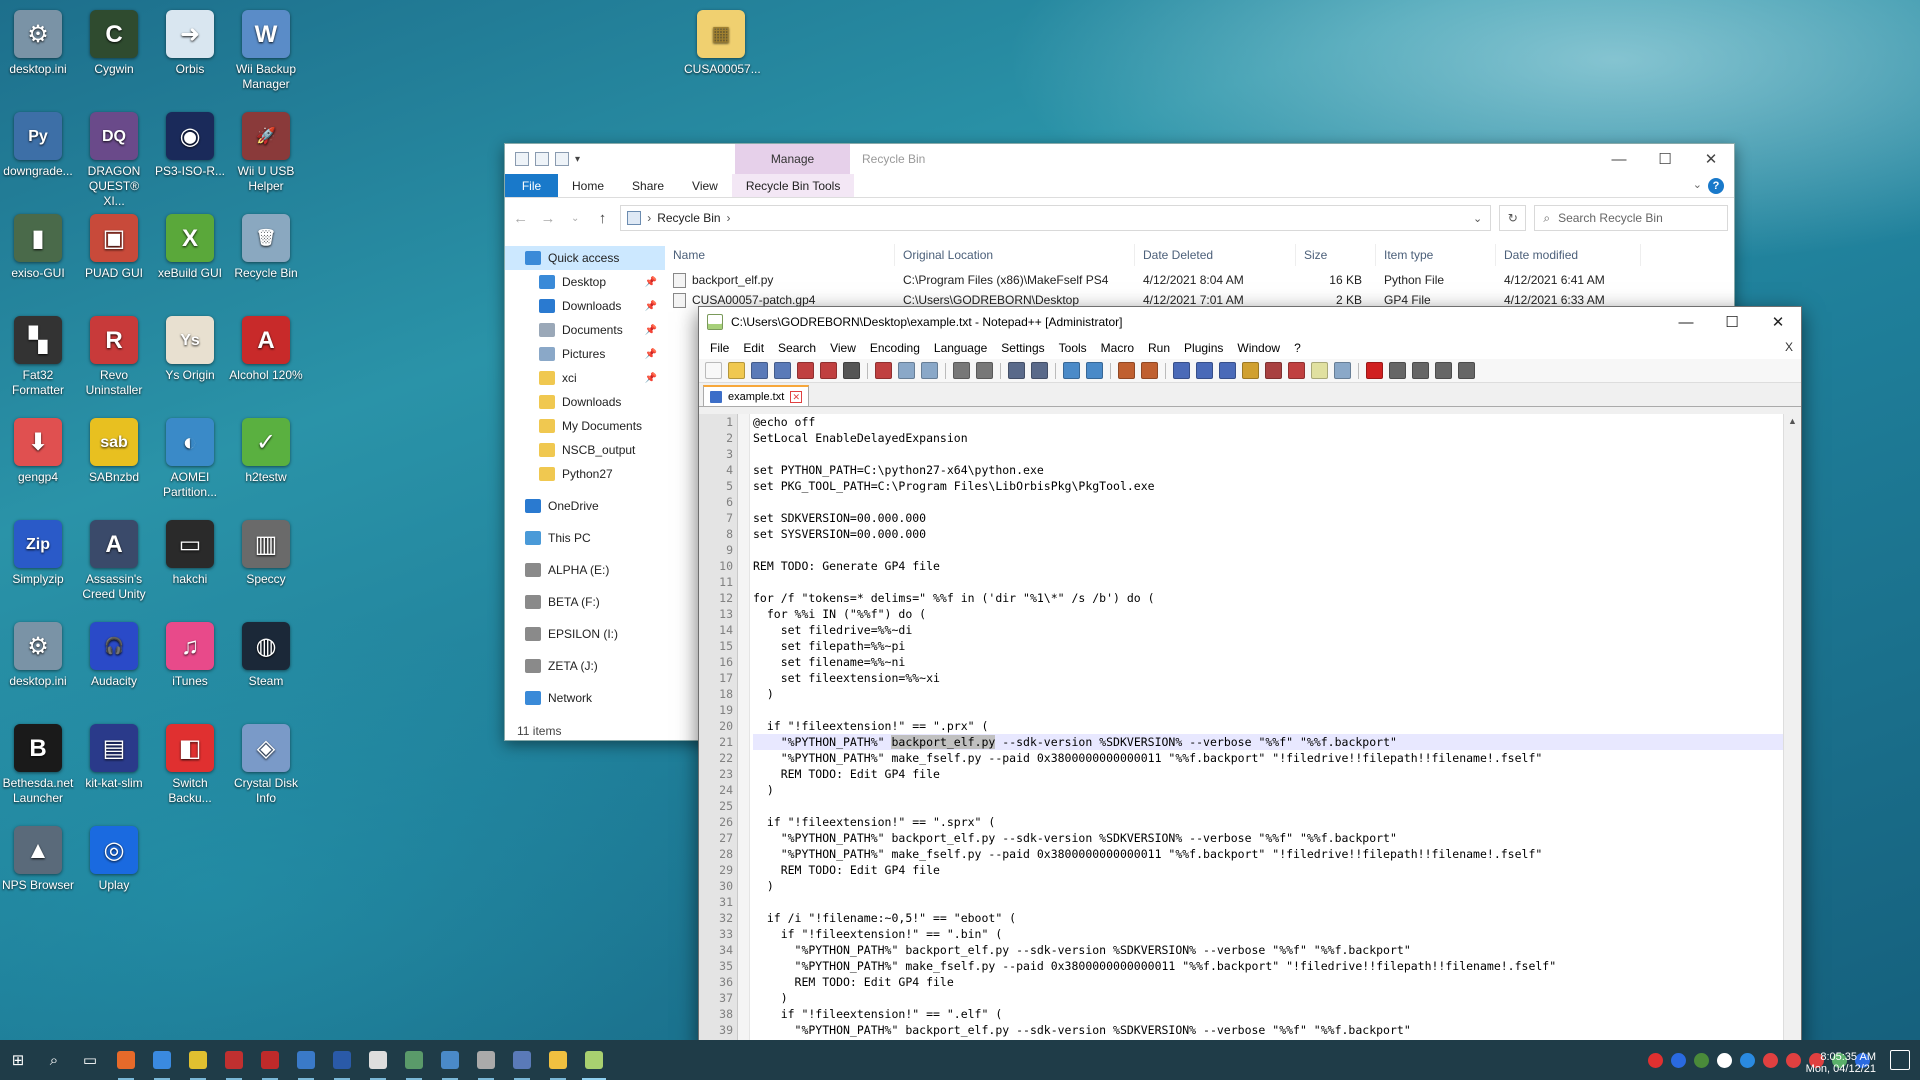  Describe the element at coordinates (1792, 731) in the screenshot. I see `vertical-scrollbar: ▲` at that location.